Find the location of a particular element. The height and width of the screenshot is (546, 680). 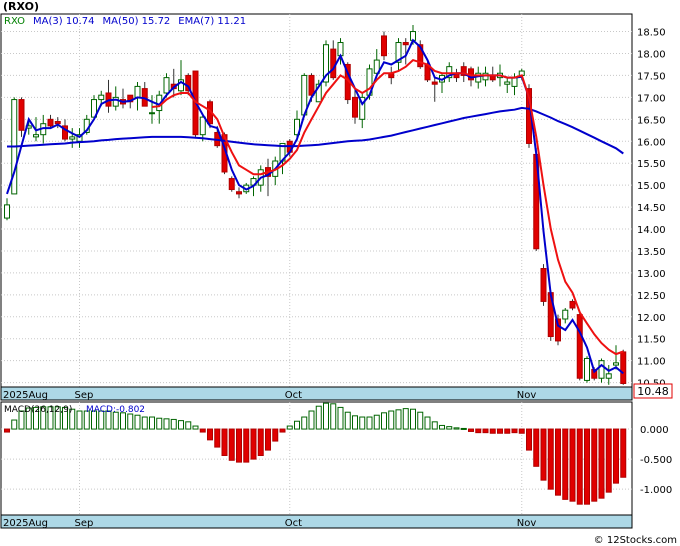

date-tick-label: Nov is located at coordinates (527, 395).